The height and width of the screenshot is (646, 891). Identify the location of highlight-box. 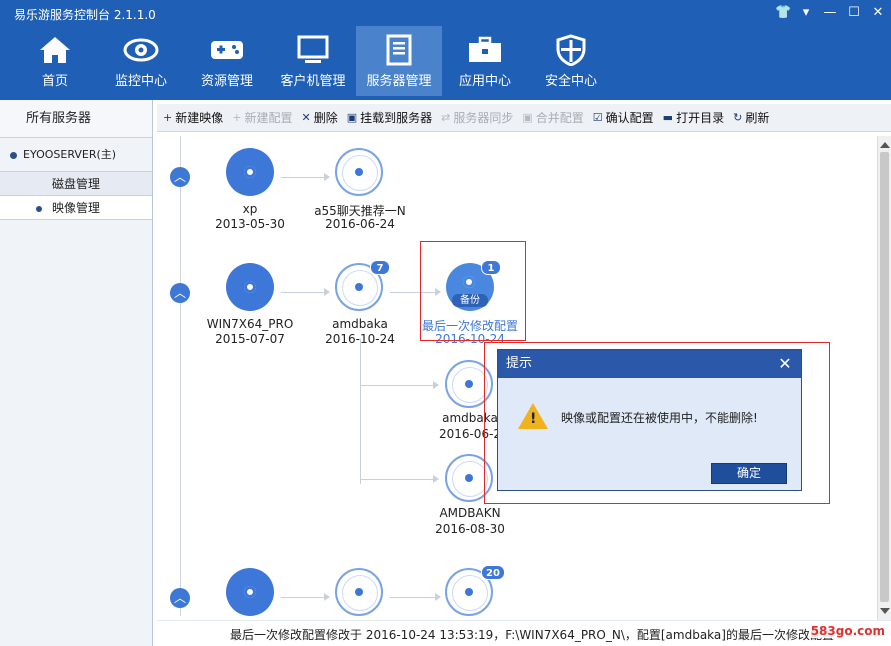
(473, 291).